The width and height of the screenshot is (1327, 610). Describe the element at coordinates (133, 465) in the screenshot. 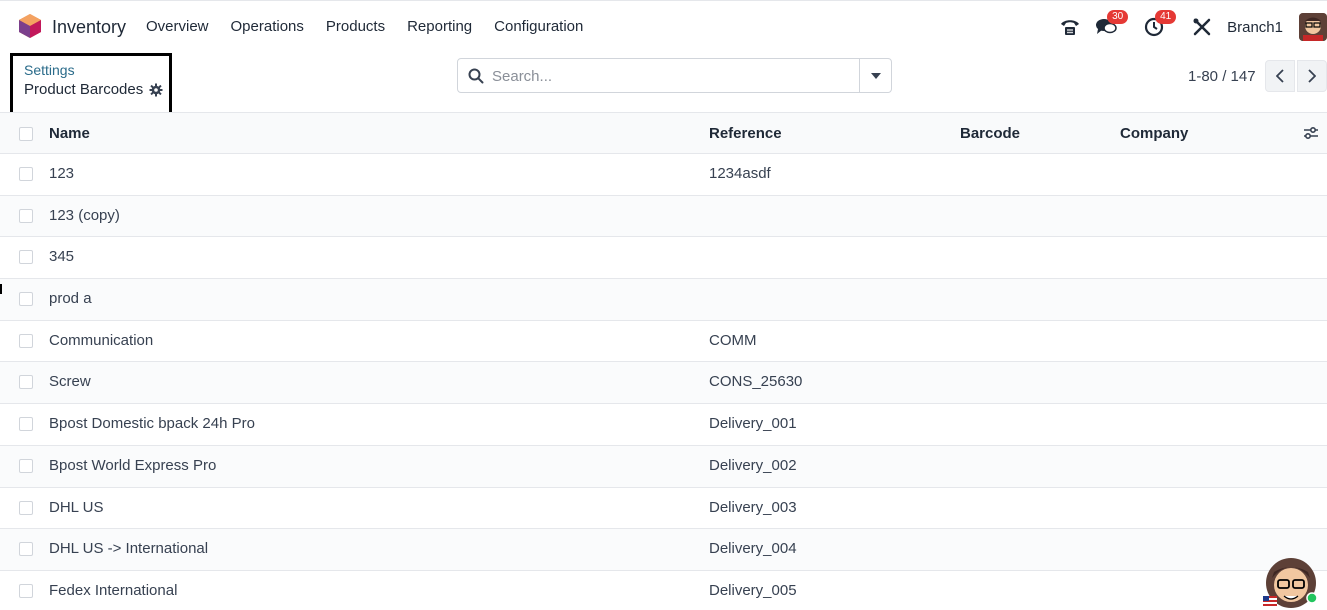

I see `cell-name: Bpost World Express Pro` at that location.